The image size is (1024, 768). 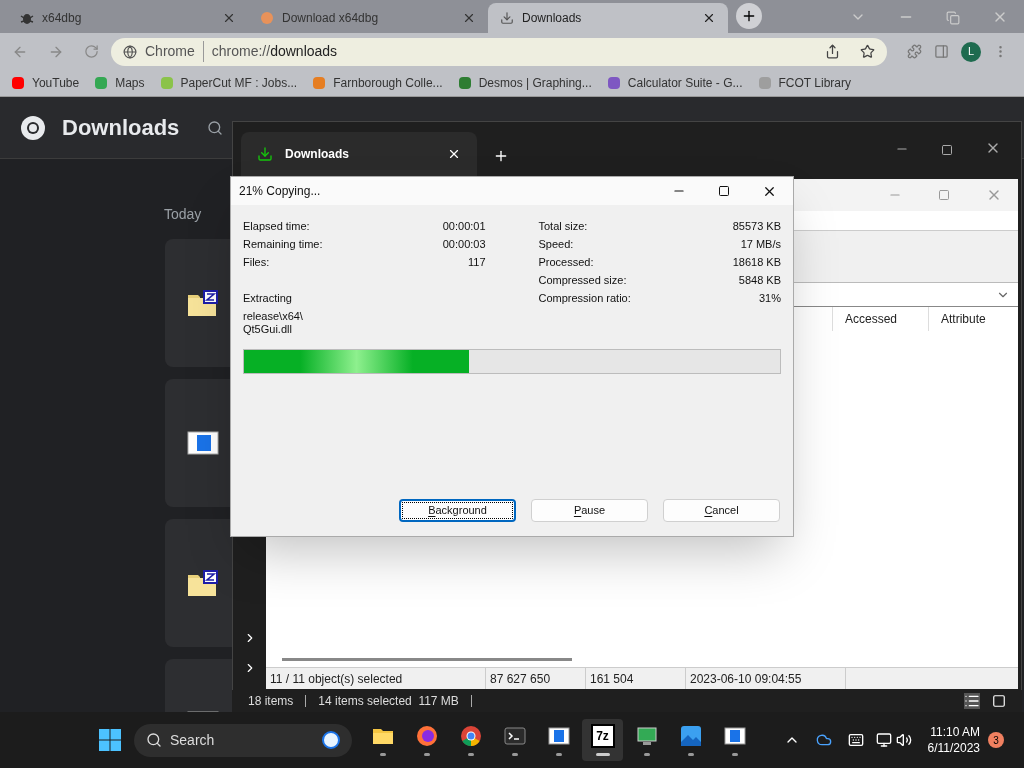 What do you see at coordinates (760, 244) in the screenshot?
I see `stat-value: 17 MB/s` at bounding box center [760, 244].